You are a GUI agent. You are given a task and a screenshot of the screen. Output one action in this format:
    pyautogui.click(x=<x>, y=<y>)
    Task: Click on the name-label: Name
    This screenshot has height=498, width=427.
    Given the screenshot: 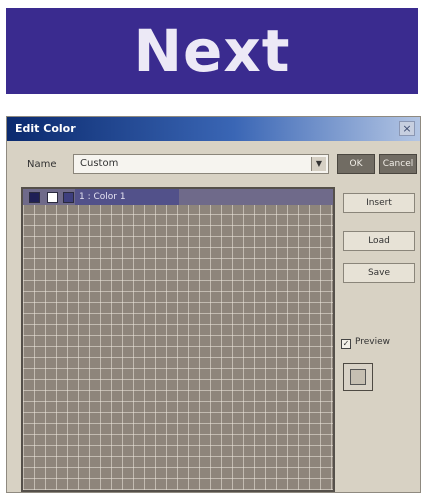 What is the action you would take?
    pyautogui.click(x=42, y=164)
    